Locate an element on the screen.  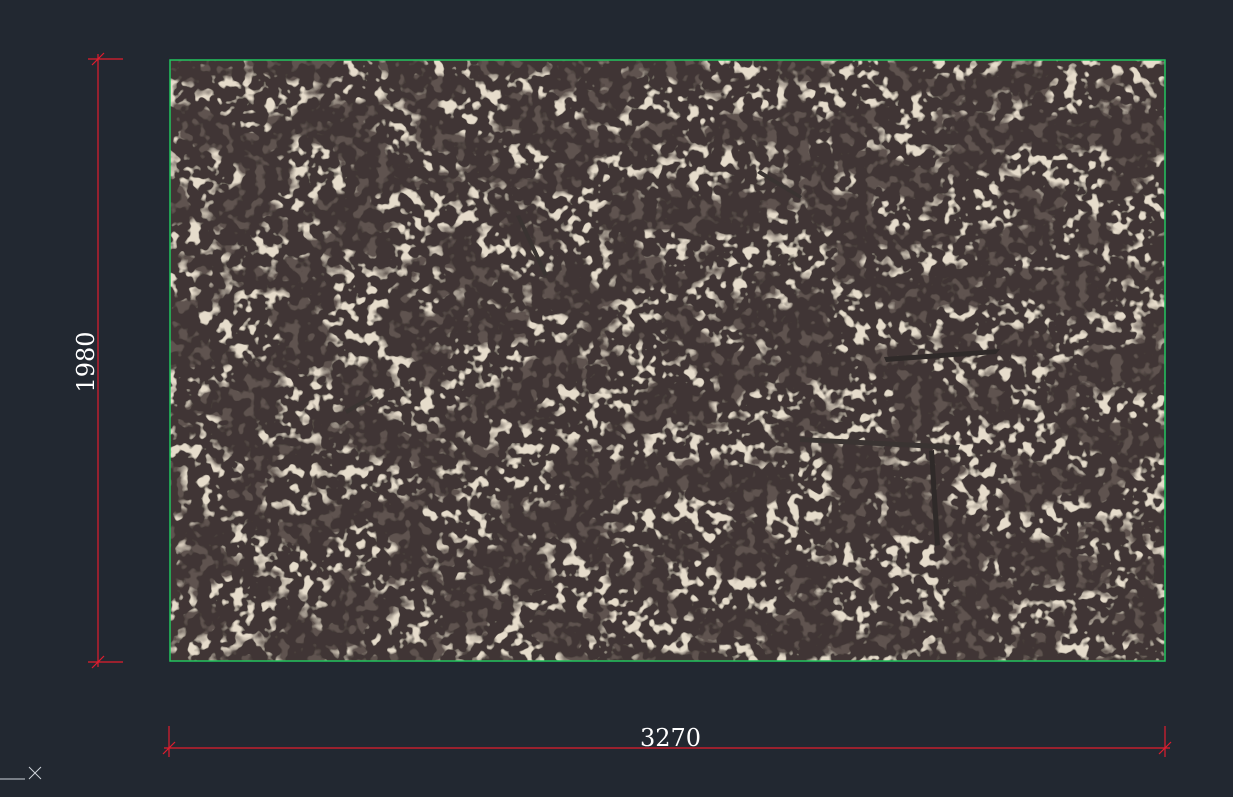
ucs-axis-icon is located at coordinates (21, 773).